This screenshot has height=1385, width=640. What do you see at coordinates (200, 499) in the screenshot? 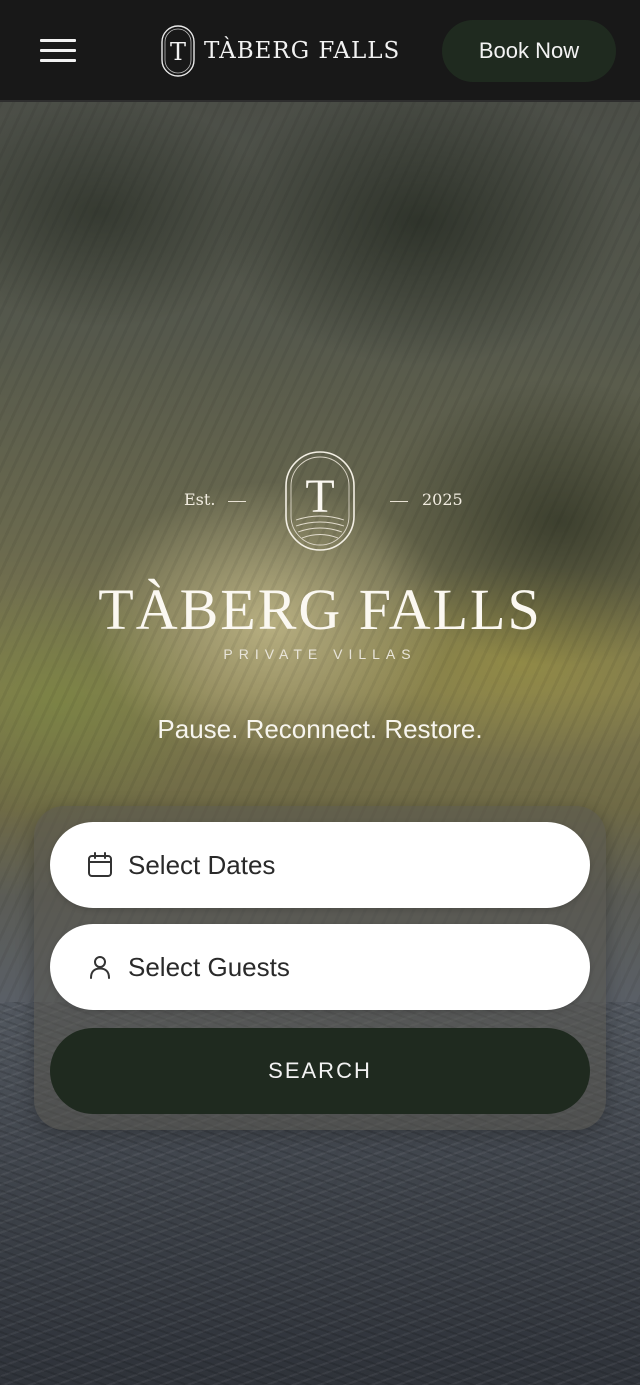
I see `est-label: Est.` at bounding box center [200, 499].